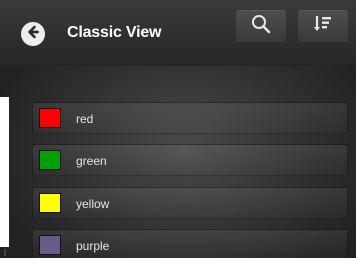 The width and height of the screenshot is (356, 266). I want to click on back-button, so click(33, 34).